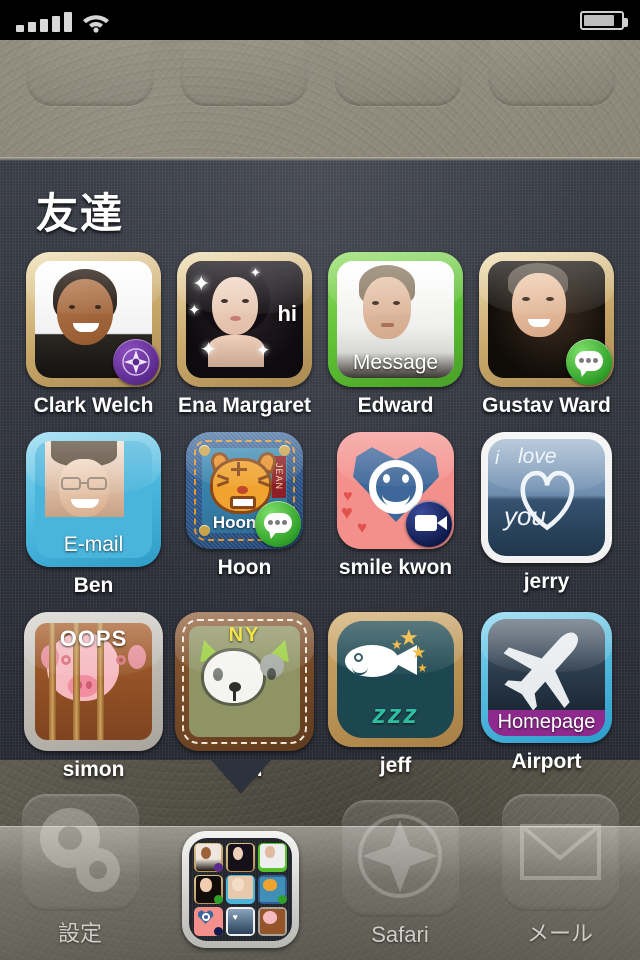 The image size is (640, 960). I want to click on folder-item-ben: E-mail Ben, so click(93, 515).